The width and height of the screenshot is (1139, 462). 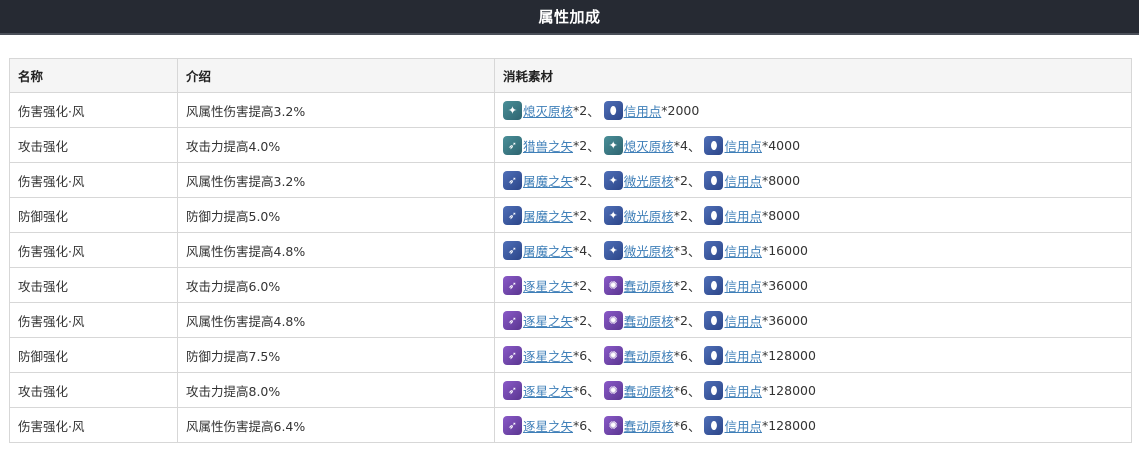 What do you see at coordinates (813, 285) in the screenshot?
I see `materials-cell: ➶ 逐星之矢 *2、 ✺ 蠢动原核 *2、 ⬮ 信用点 *36000` at bounding box center [813, 285].